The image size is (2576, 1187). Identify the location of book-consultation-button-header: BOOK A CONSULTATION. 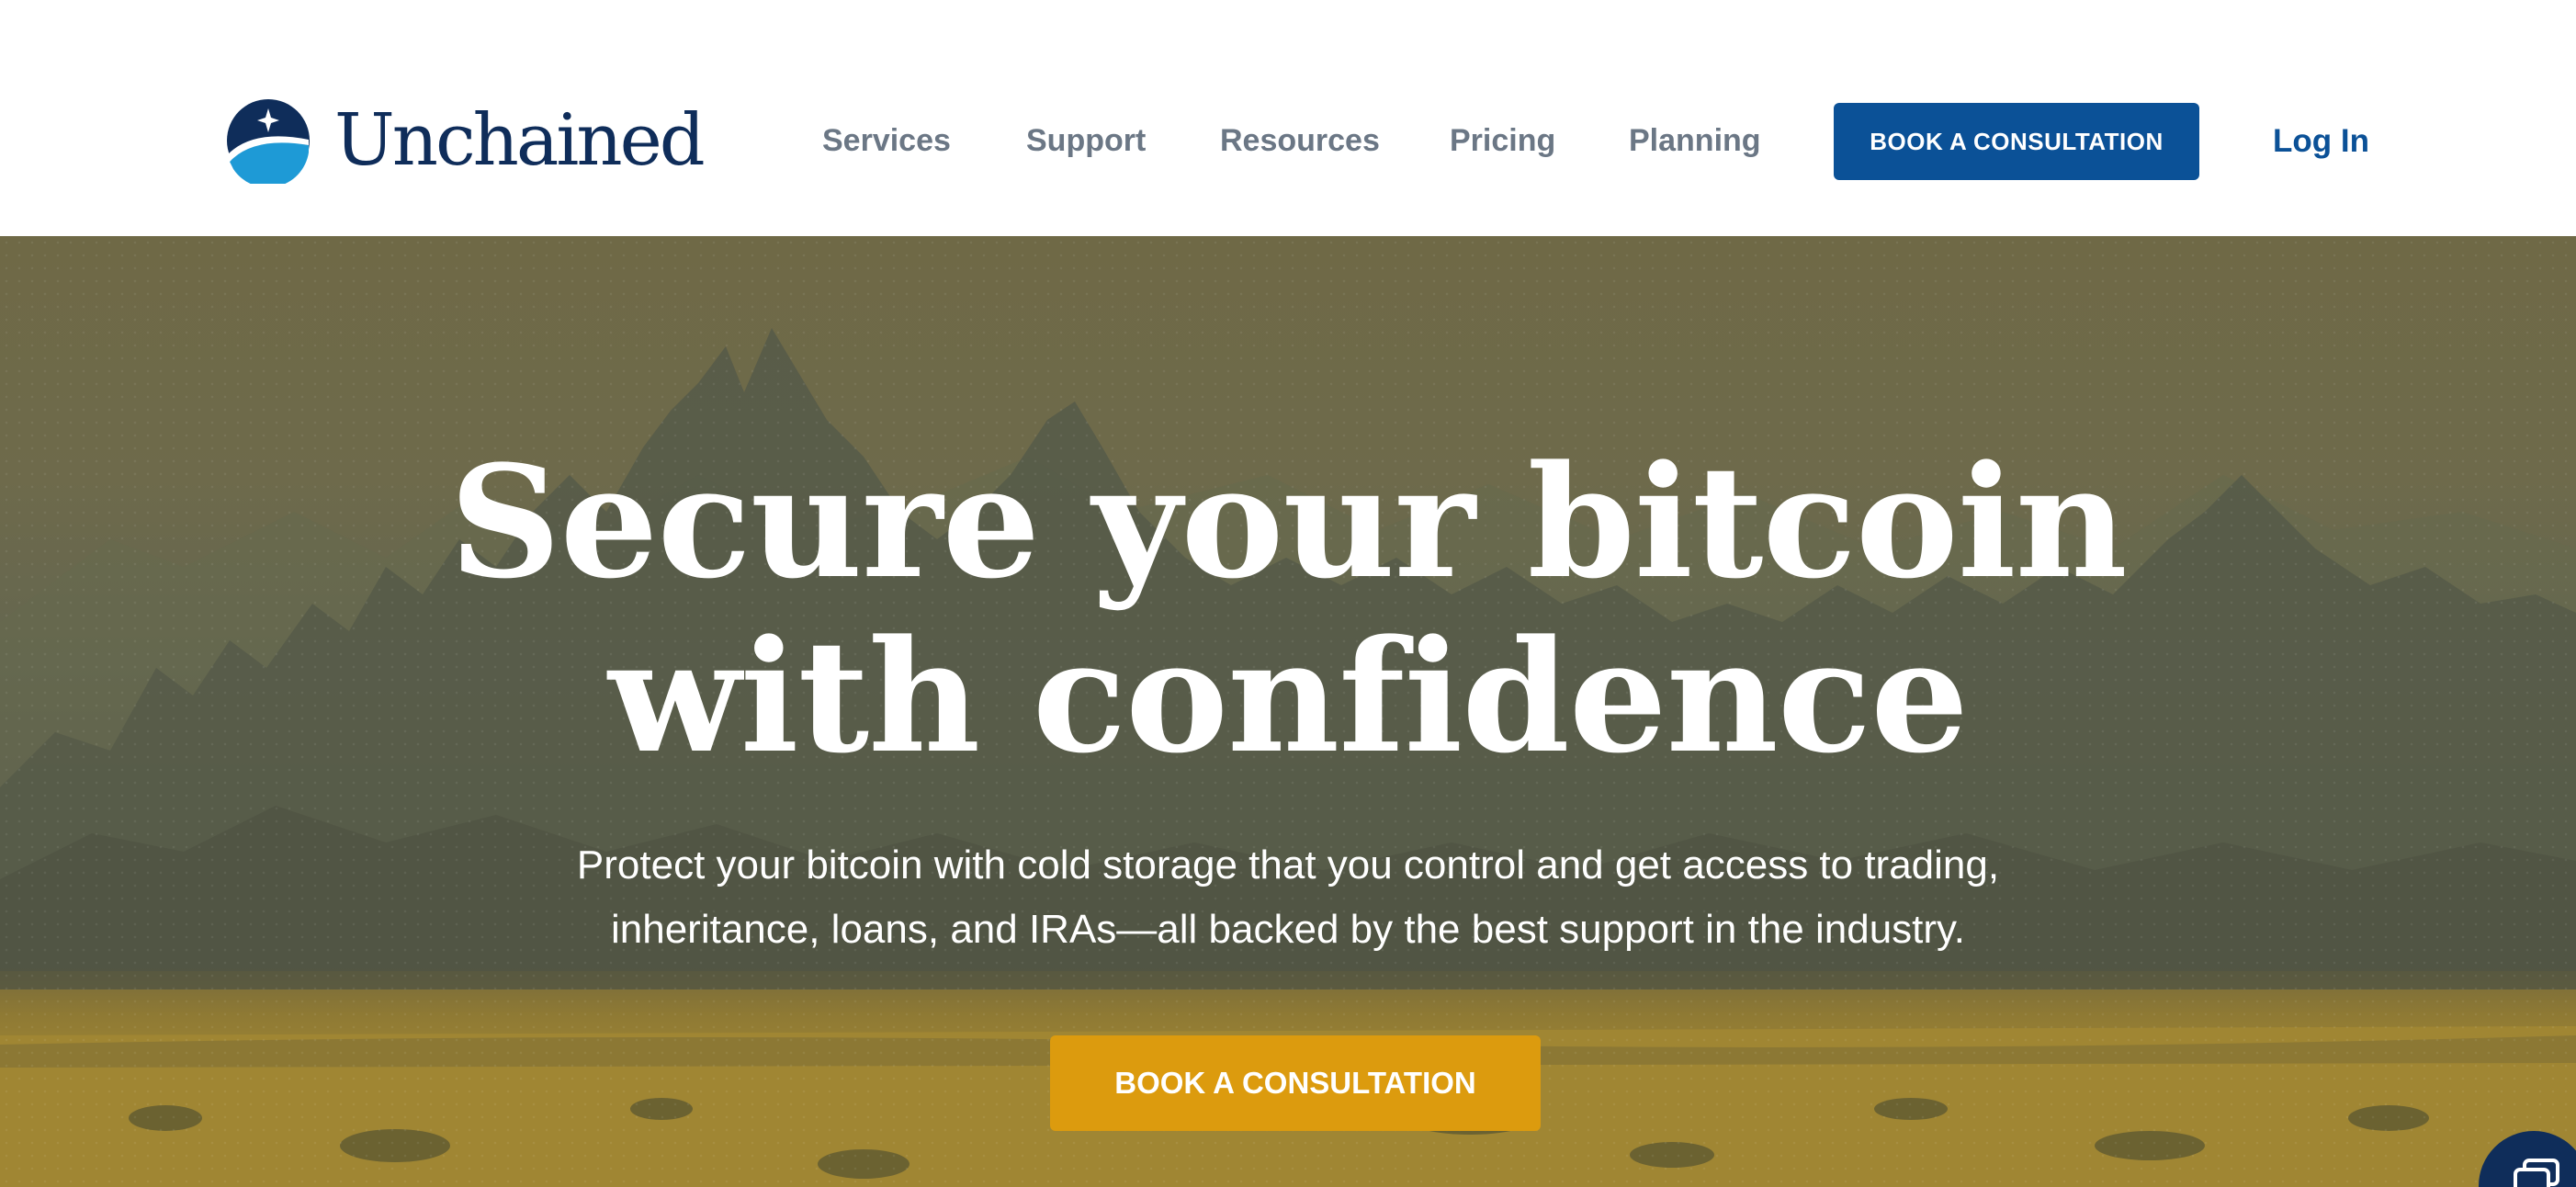
(2016, 141).